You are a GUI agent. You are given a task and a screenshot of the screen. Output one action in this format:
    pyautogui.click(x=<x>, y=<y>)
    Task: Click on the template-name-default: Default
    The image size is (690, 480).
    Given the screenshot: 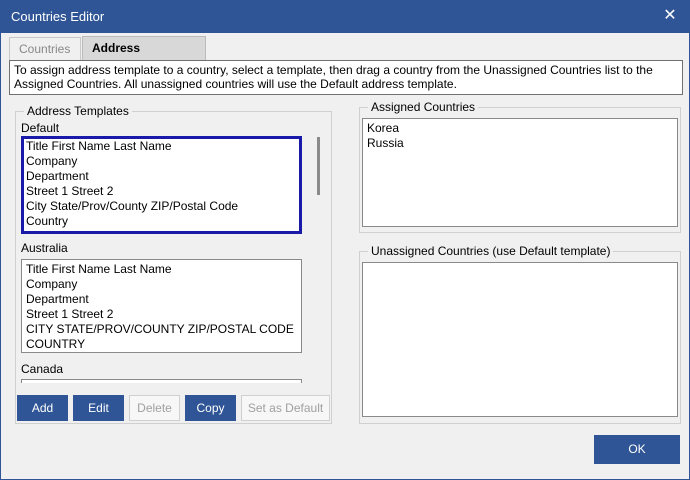 What is the action you would take?
    pyautogui.click(x=40, y=128)
    